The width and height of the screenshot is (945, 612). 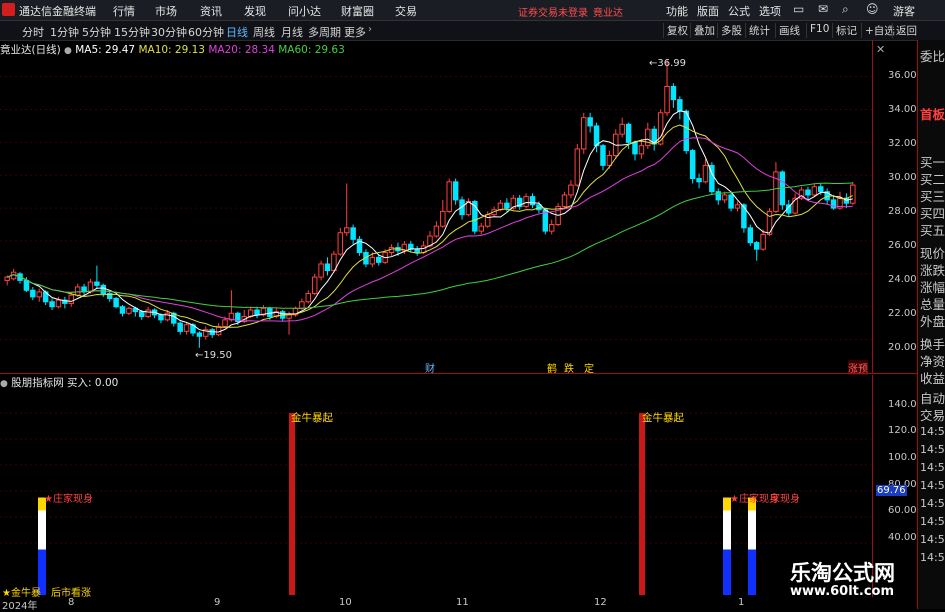 I want to click on indicator-tick: 40.00, so click(x=902, y=537).